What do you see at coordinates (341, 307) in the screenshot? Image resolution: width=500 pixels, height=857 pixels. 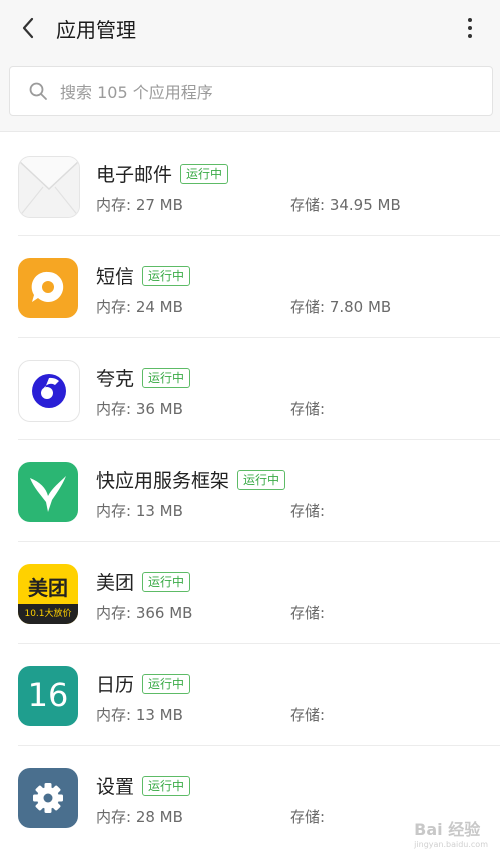 I see `storage-usage: 存储: 7.80 MB` at bounding box center [341, 307].